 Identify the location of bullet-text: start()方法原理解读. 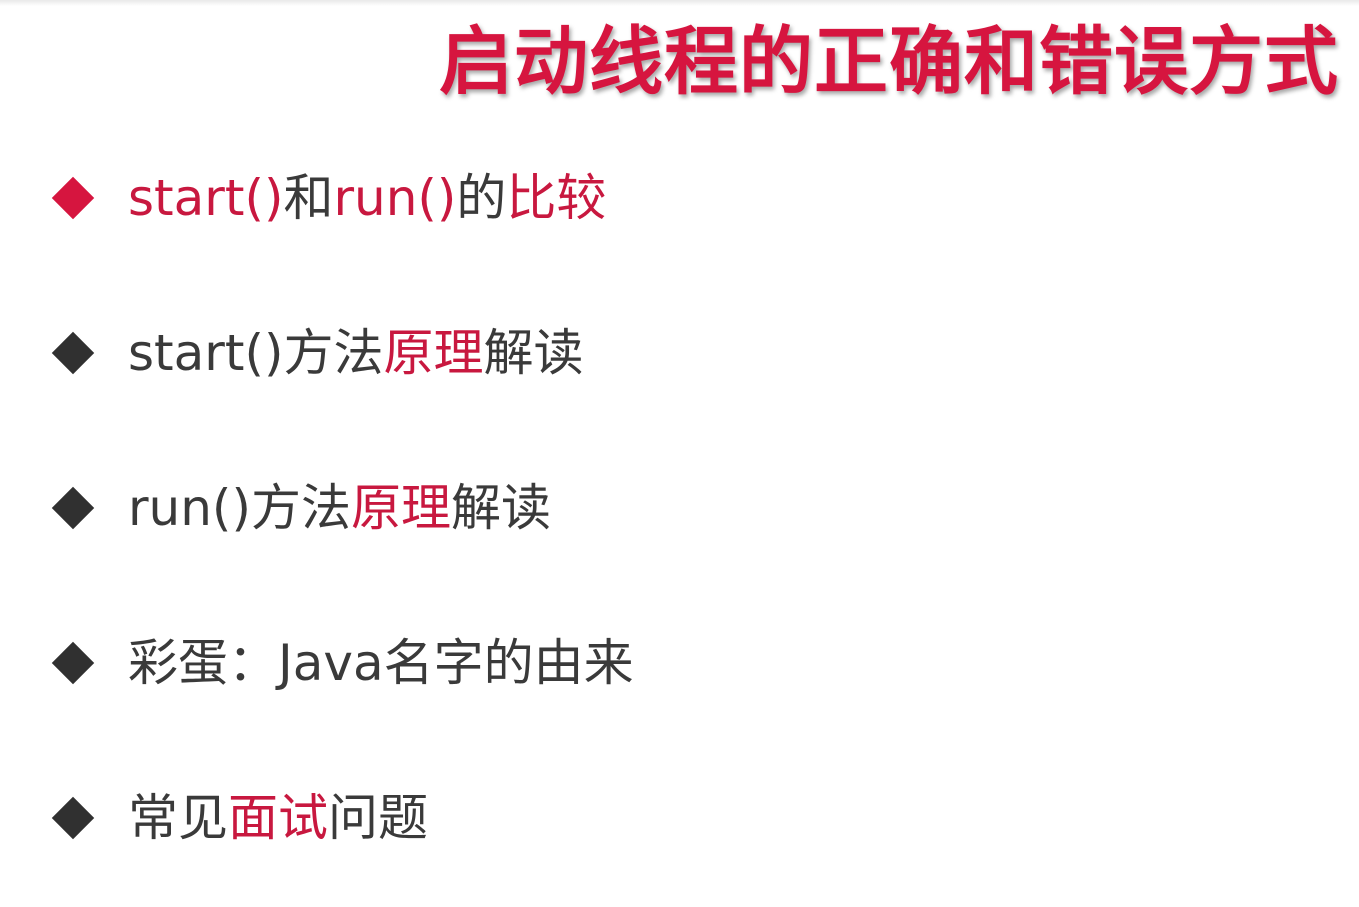
(355, 353).